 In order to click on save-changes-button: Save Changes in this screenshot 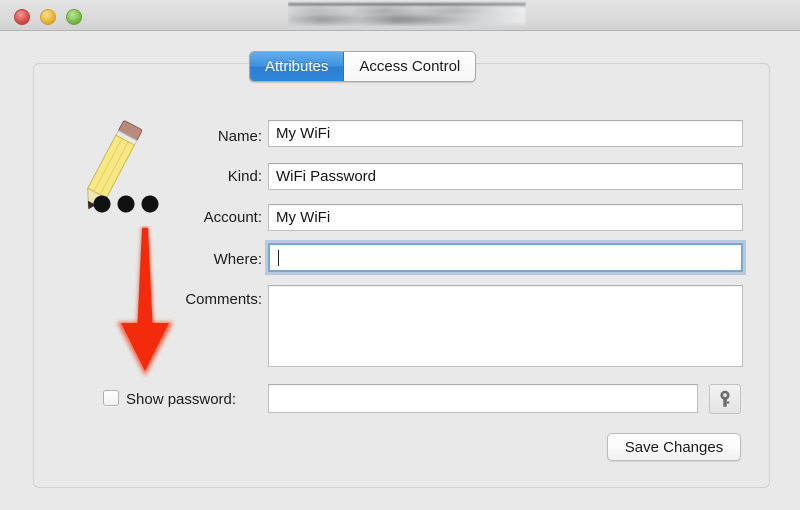, I will do `click(674, 447)`.